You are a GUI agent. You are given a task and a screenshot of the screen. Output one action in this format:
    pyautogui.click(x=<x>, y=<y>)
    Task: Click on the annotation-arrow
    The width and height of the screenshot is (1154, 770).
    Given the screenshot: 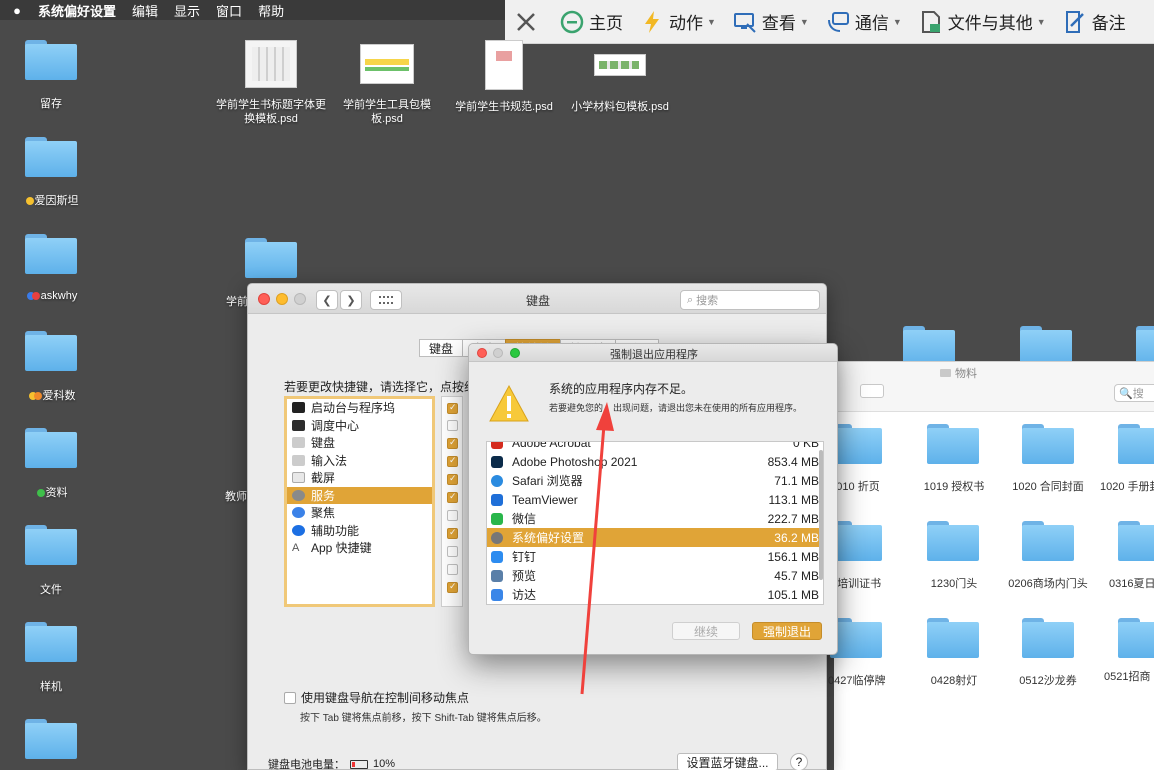 What is the action you would take?
    pyautogui.click(x=597, y=548)
    